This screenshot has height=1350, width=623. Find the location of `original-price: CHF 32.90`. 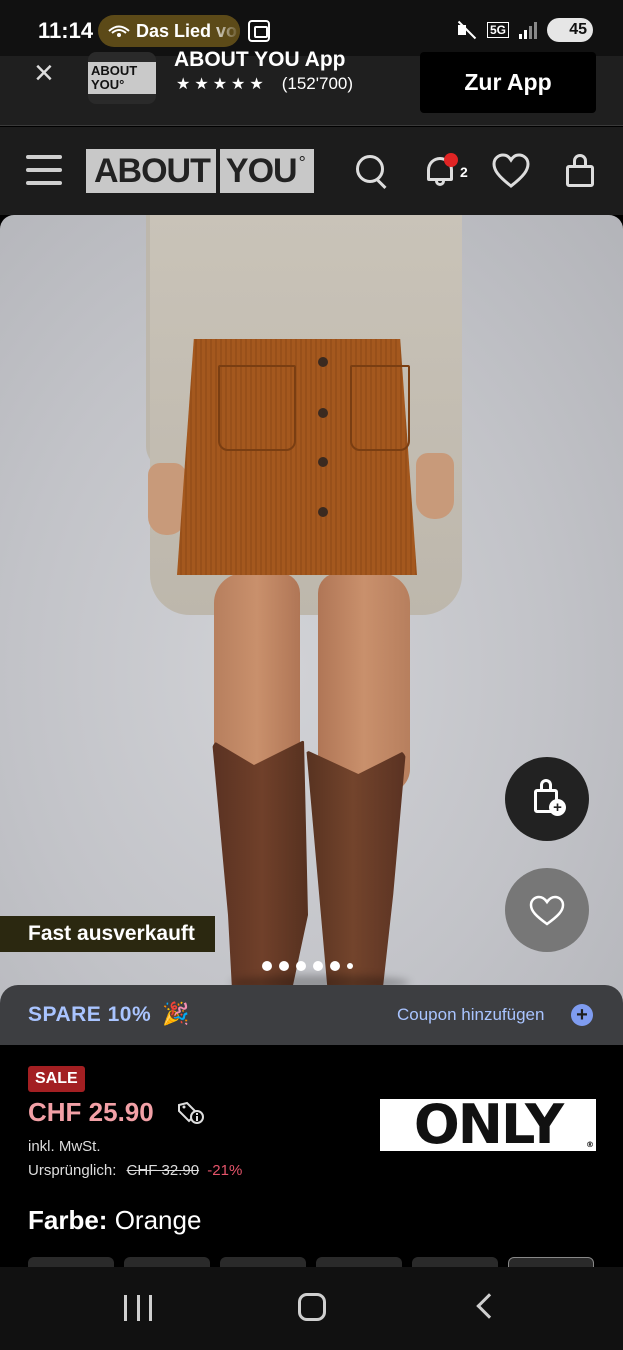

original-price: CHF 32.90 is located at coordinates (163, 1170).